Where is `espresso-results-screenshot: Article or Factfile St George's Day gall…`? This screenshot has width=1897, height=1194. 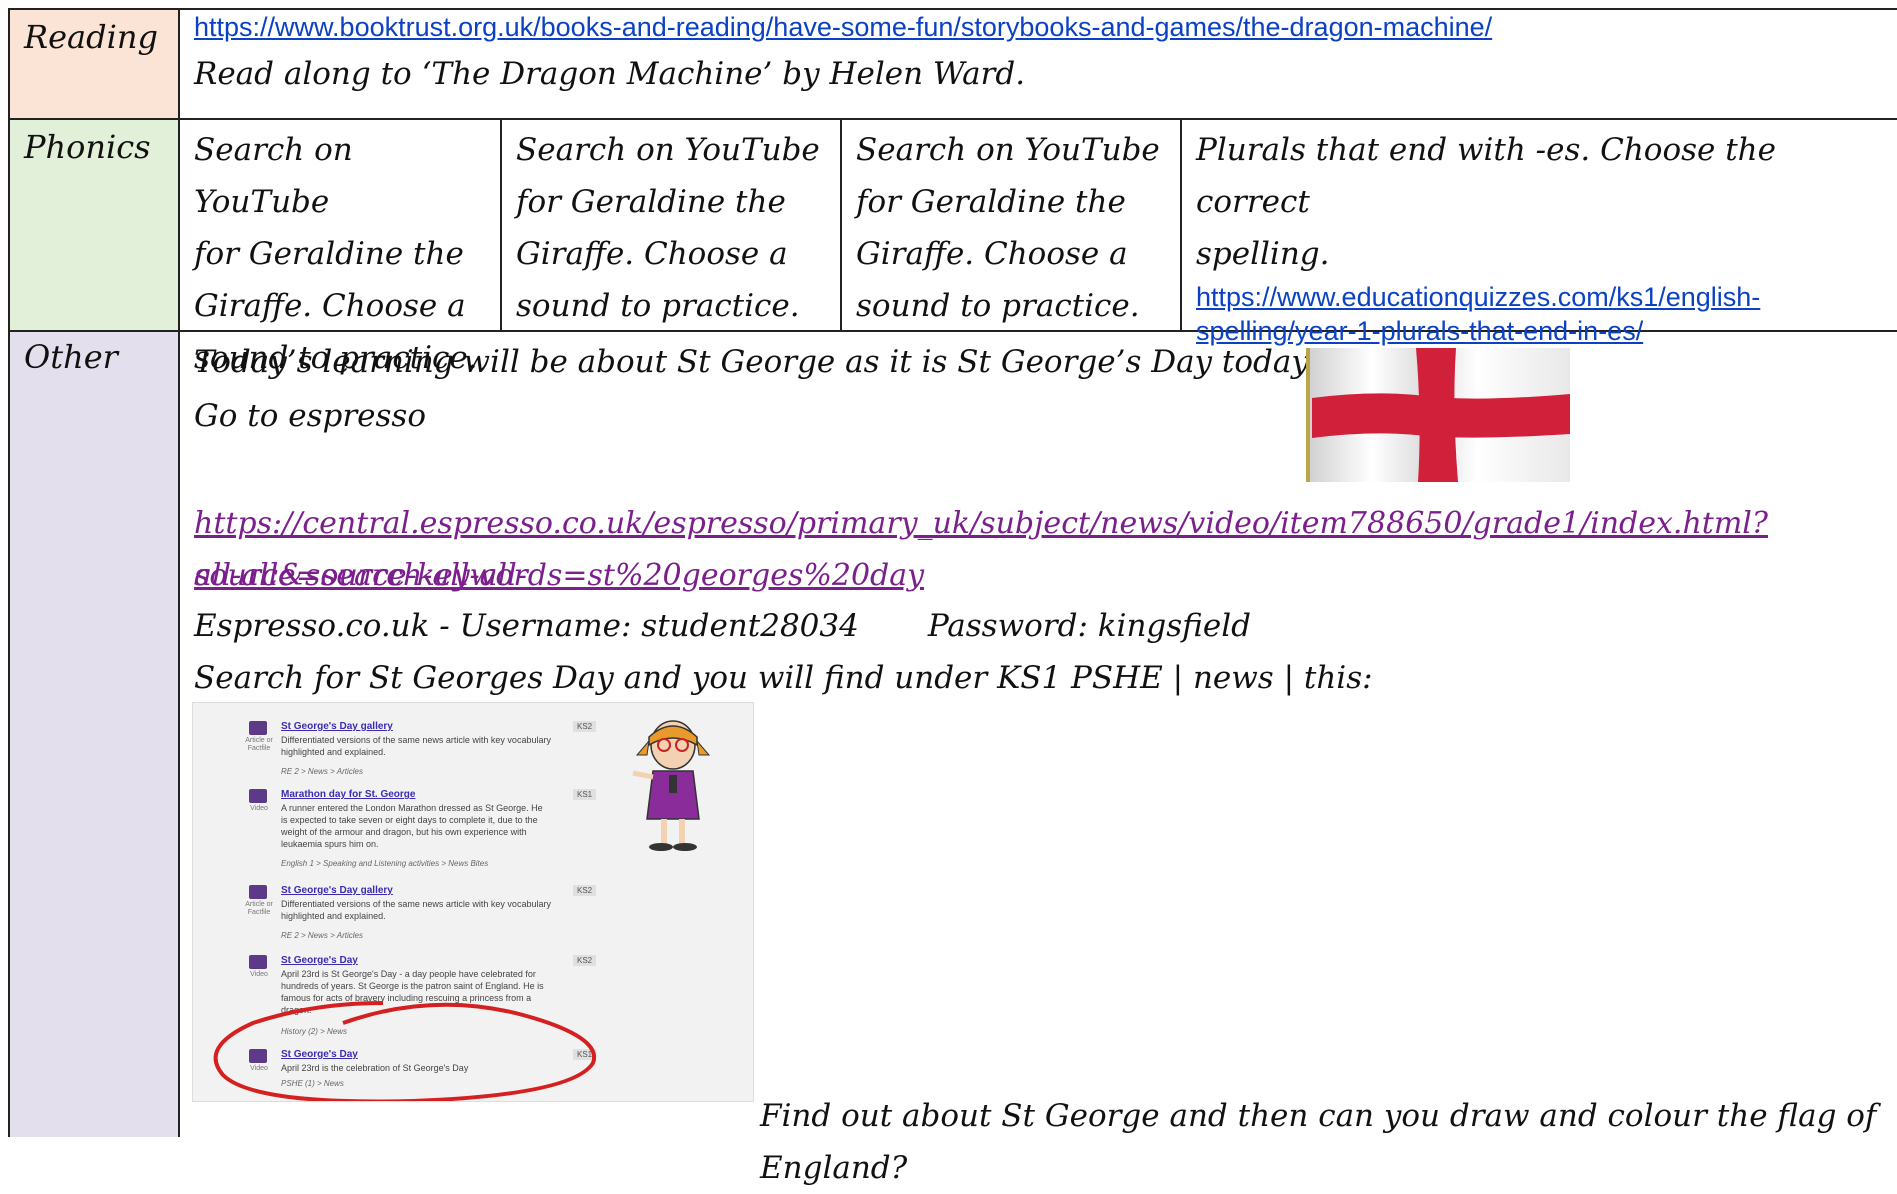
espresso-results-screenshot: Article or Factfile St George's Day gall… is located at coordinates (473, 902).